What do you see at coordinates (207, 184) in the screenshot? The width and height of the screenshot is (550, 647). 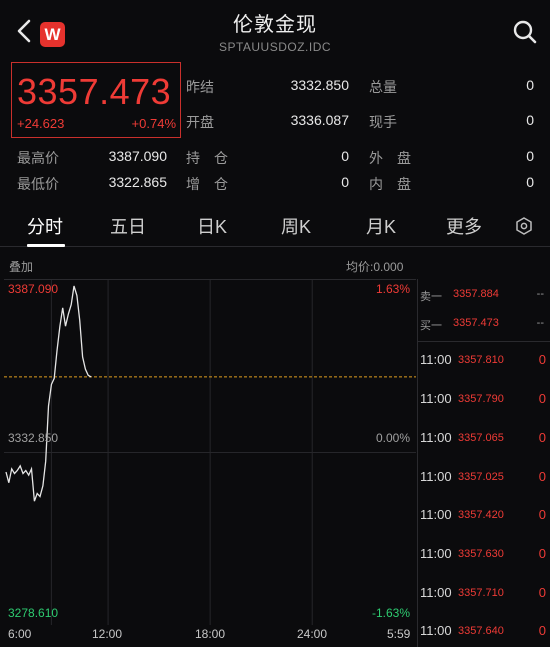 I see `interest-change-label: 增 仓` at bounding box center [207, 184].